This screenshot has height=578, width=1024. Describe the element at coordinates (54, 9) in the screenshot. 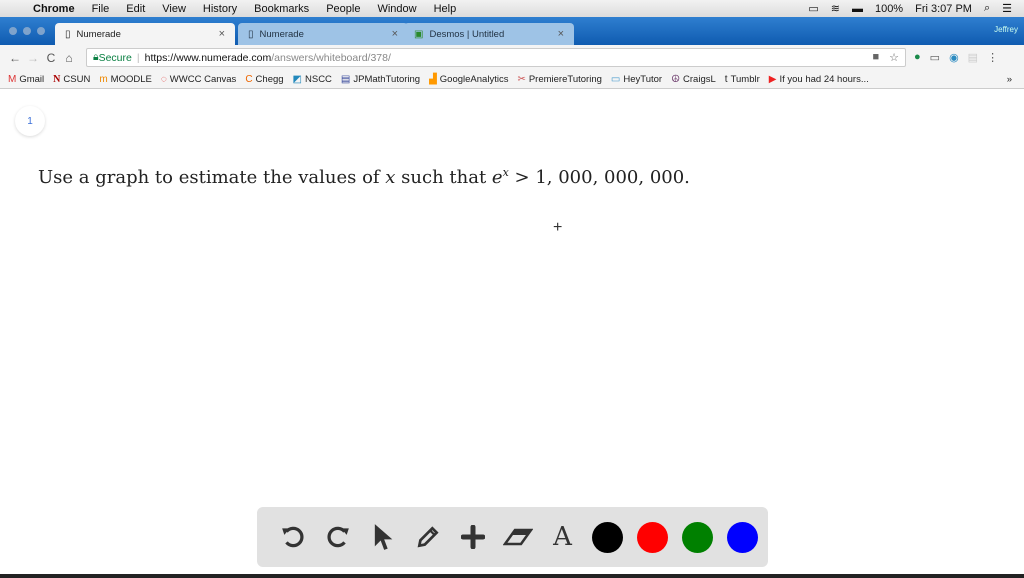

I see `menu-app: Chrome` at that location.